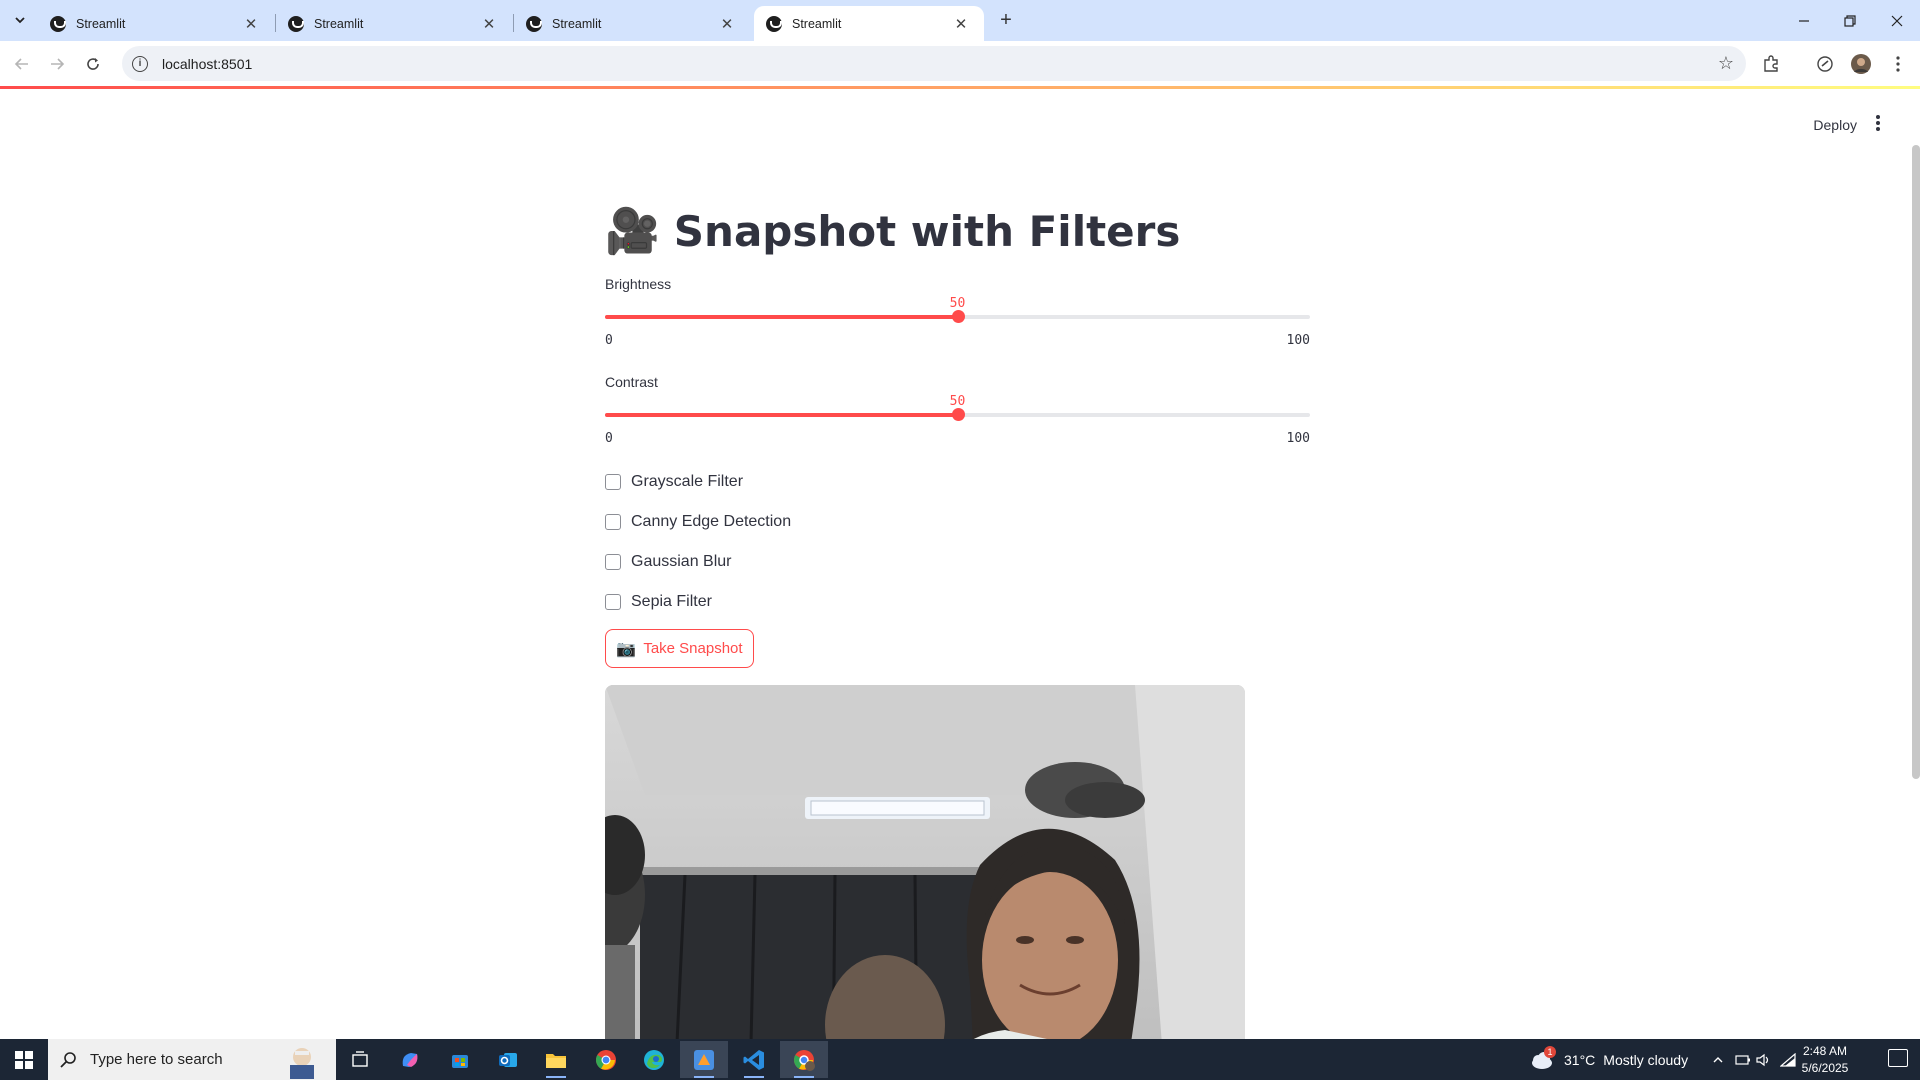 The width and height of the screenshot is (1920, 1080). What do you see at coordinates (631, 382) in the screenshot?
I see `slider-label: Contrast` at bounding box center [631, 382].